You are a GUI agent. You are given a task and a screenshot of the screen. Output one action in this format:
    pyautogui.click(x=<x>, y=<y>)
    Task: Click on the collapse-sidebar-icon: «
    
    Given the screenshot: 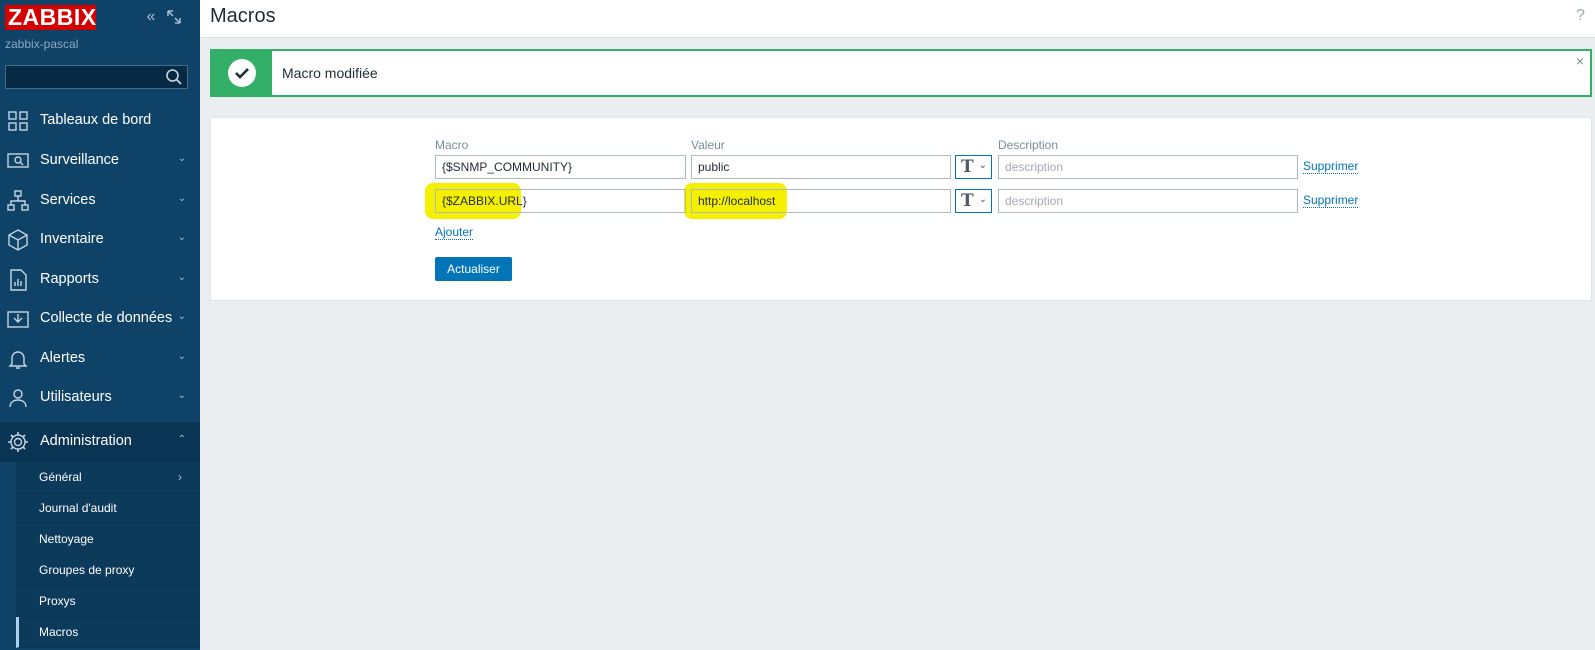 What is the action you would take?
    pyautogui.click(x=151, y=17)
    